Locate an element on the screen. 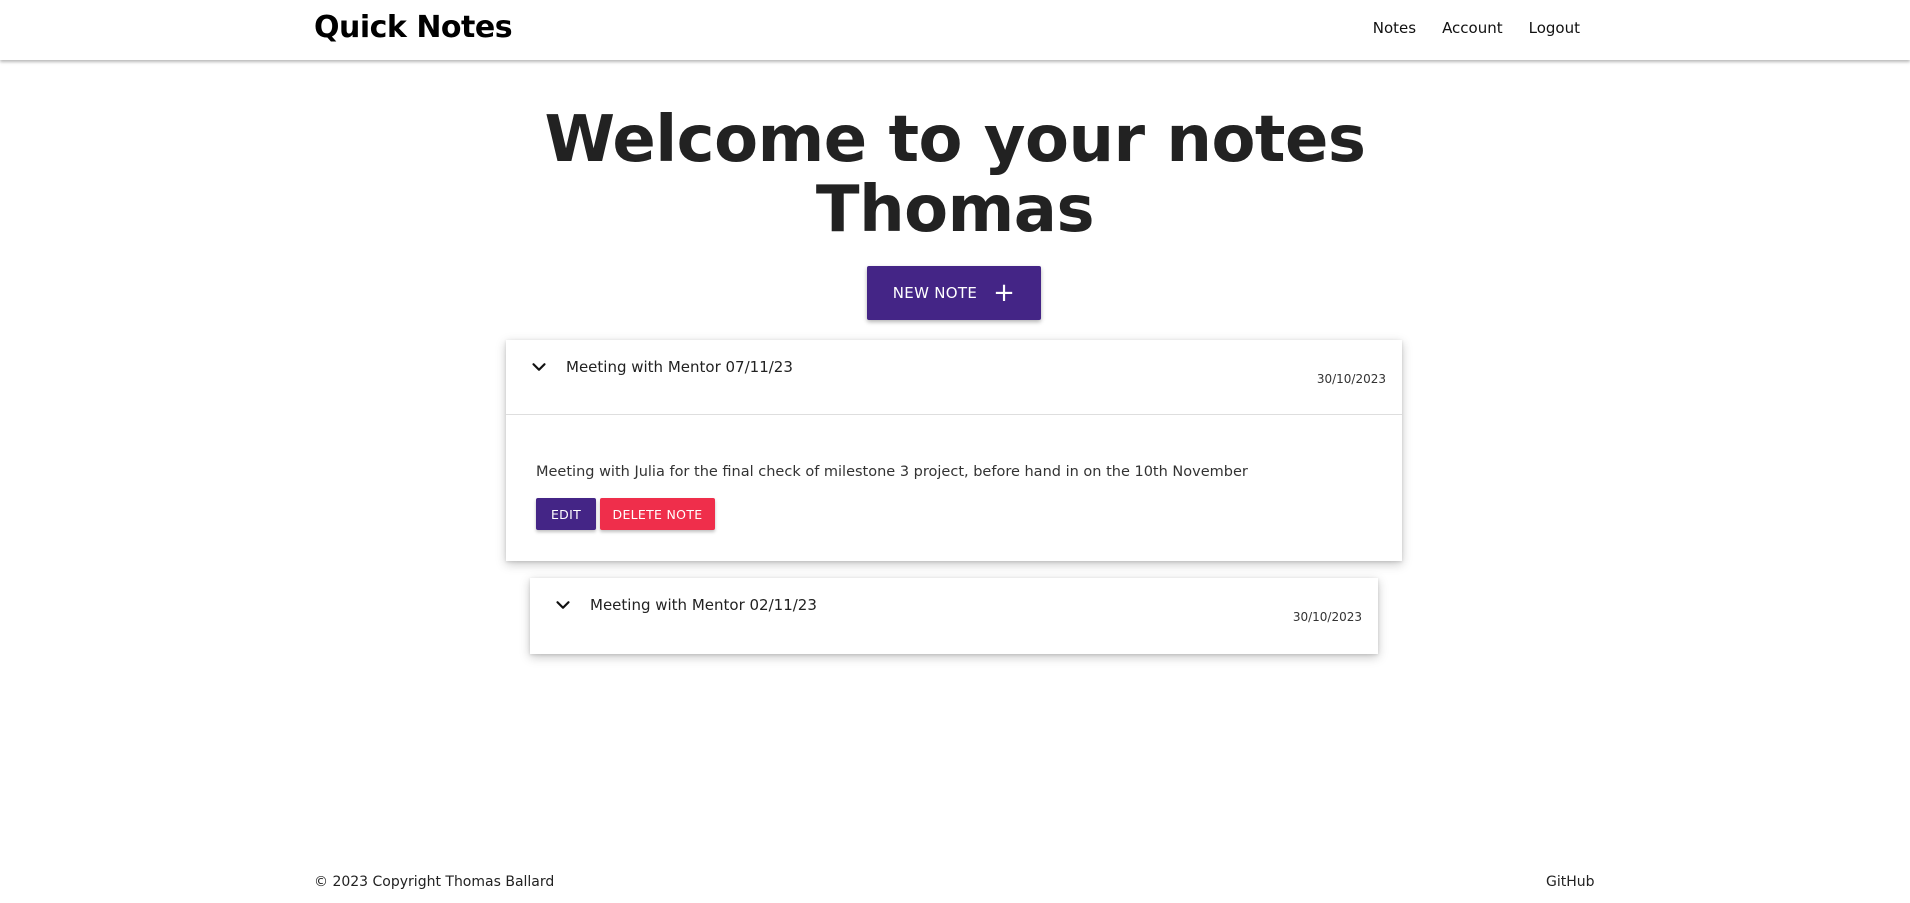 This screenshot has width=1910, height=903. note-title: Meeting with Mentor 02/11/23 is located at coordinates (703, 605).